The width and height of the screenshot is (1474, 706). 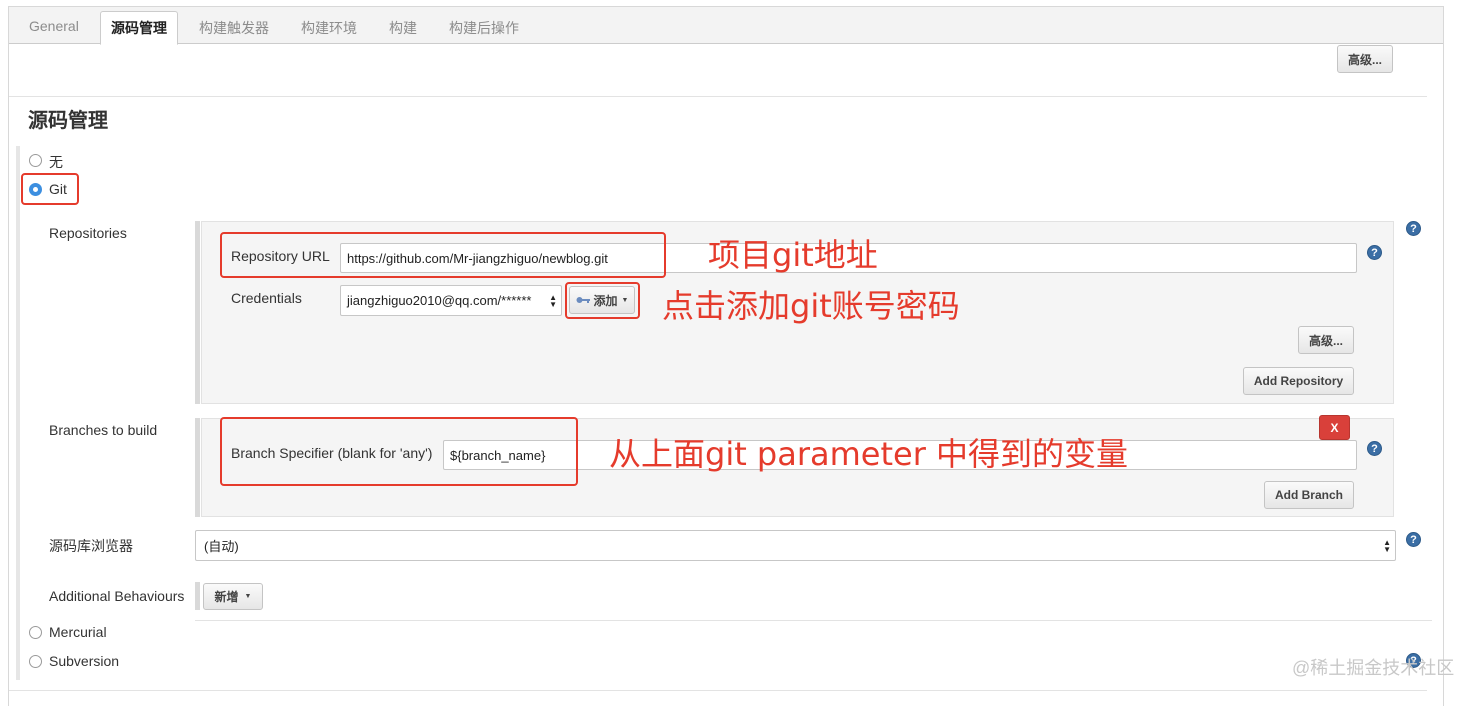 What do you see at coordinates (103, 430) in the screenshot?
I see `branches-label: Branches to build` at bounding box center [103, 430].